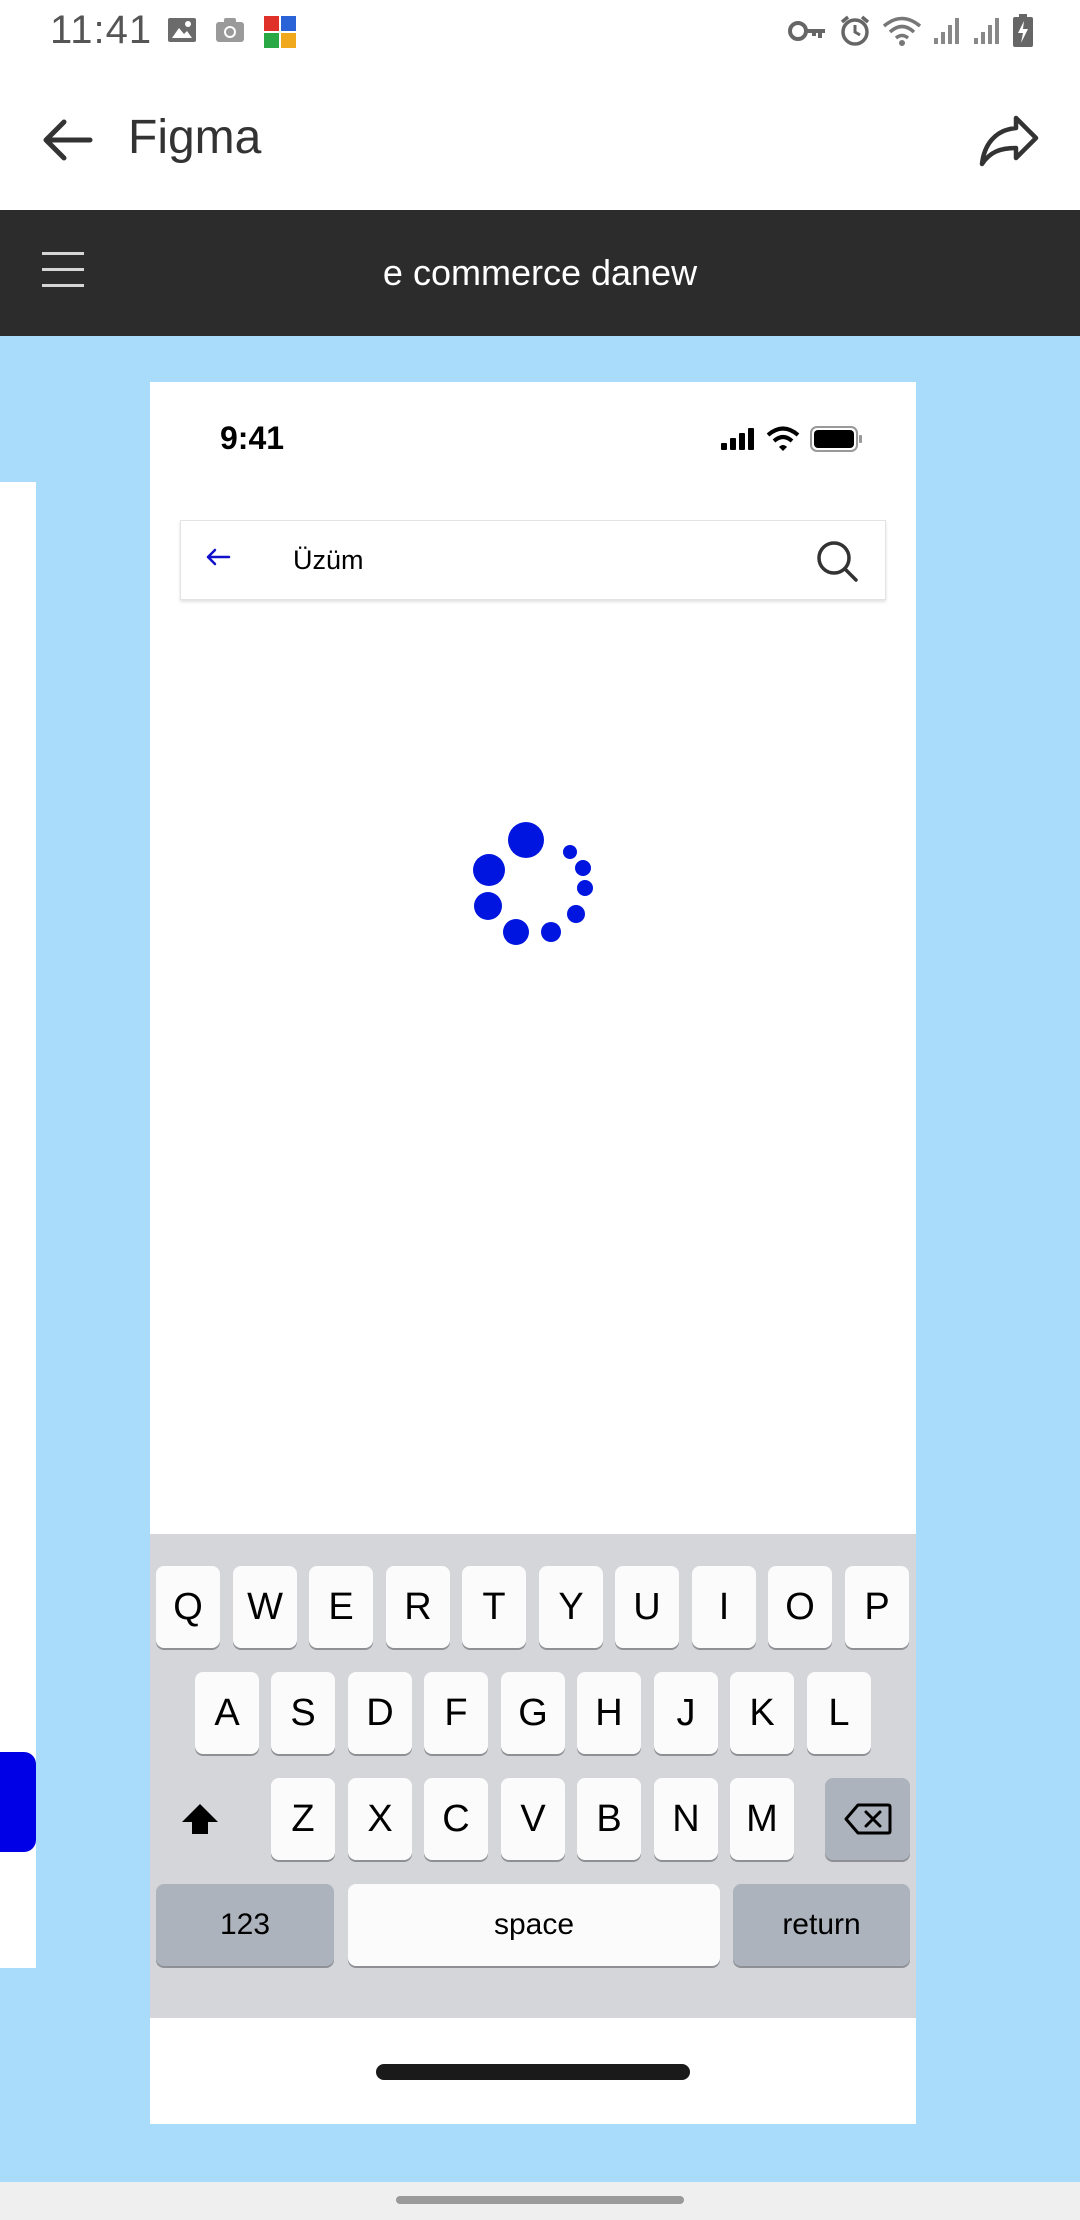 The width and height of the screenshot is (1080, 2220). What do you see at coordinates (18, 1802) in the screenshot?
I see `adjacent-frame-button` at bounding box center [18, 1802].